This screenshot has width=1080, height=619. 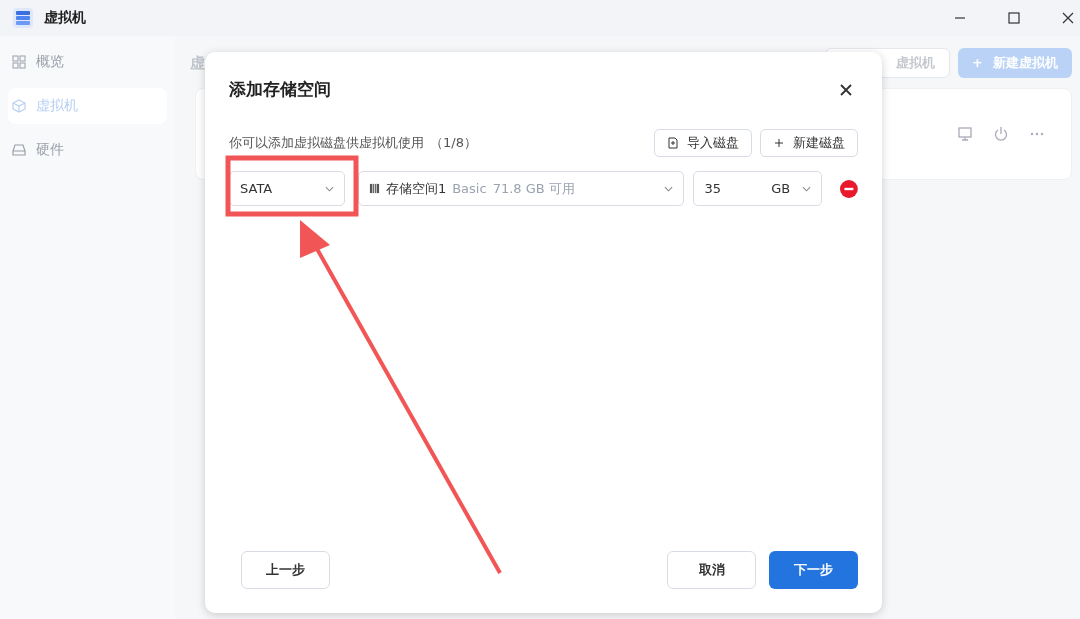 What do you see at coordinates (19, 106) in the screenshot?
I see `cube-icon` at bounding box center [19, 106].